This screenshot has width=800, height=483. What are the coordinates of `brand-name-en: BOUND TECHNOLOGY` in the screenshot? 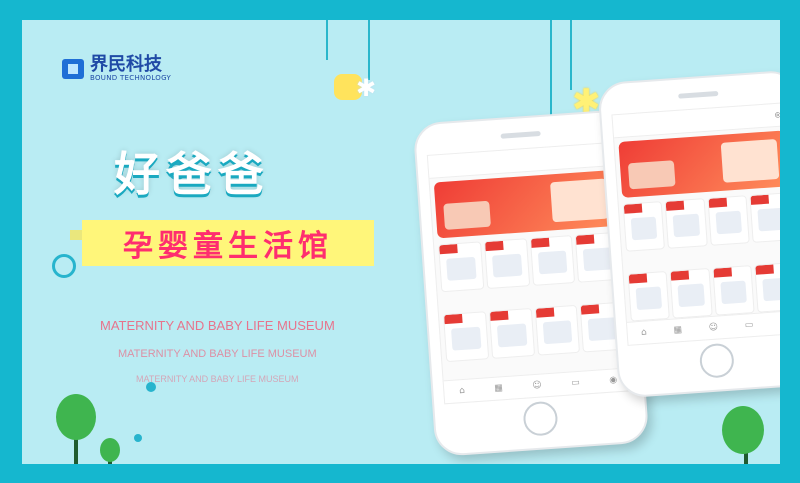 It's located at (131, 78).